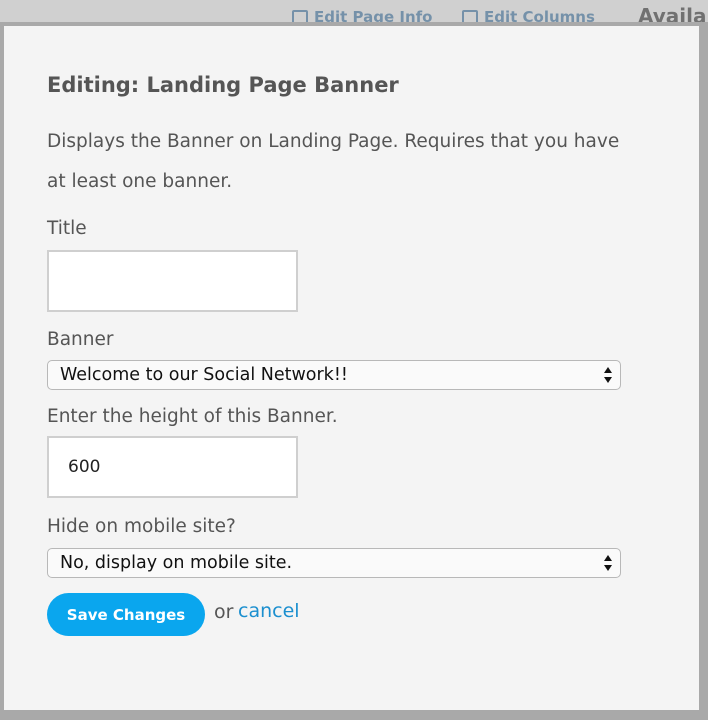  I want to click on mobile-select: No, display on mobile site., so click(334, 563).